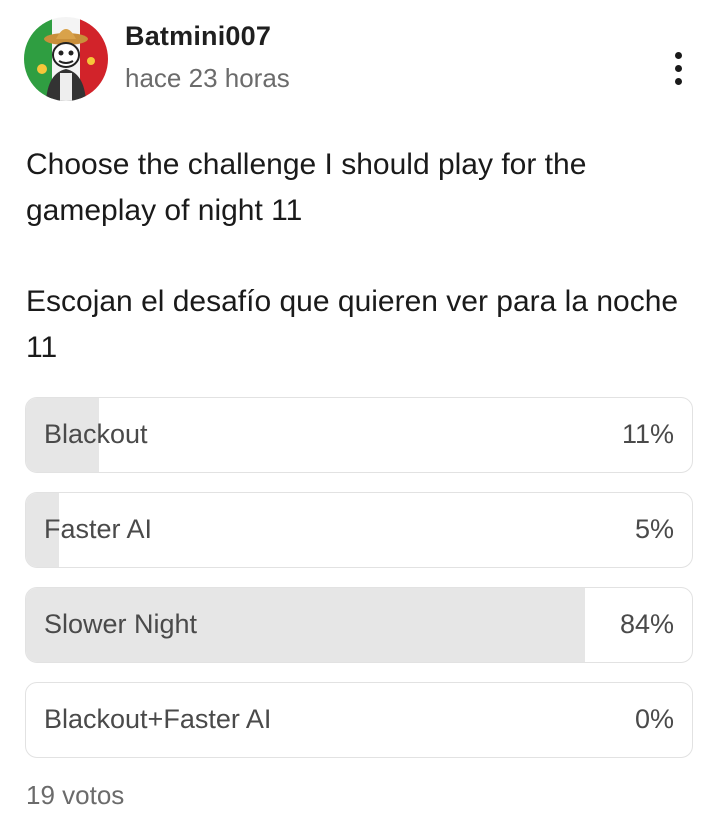 Image resolution: width=720 pixels, height=823 pixels. I want to click on poll-option-percent: 5%, so click(654, 529).